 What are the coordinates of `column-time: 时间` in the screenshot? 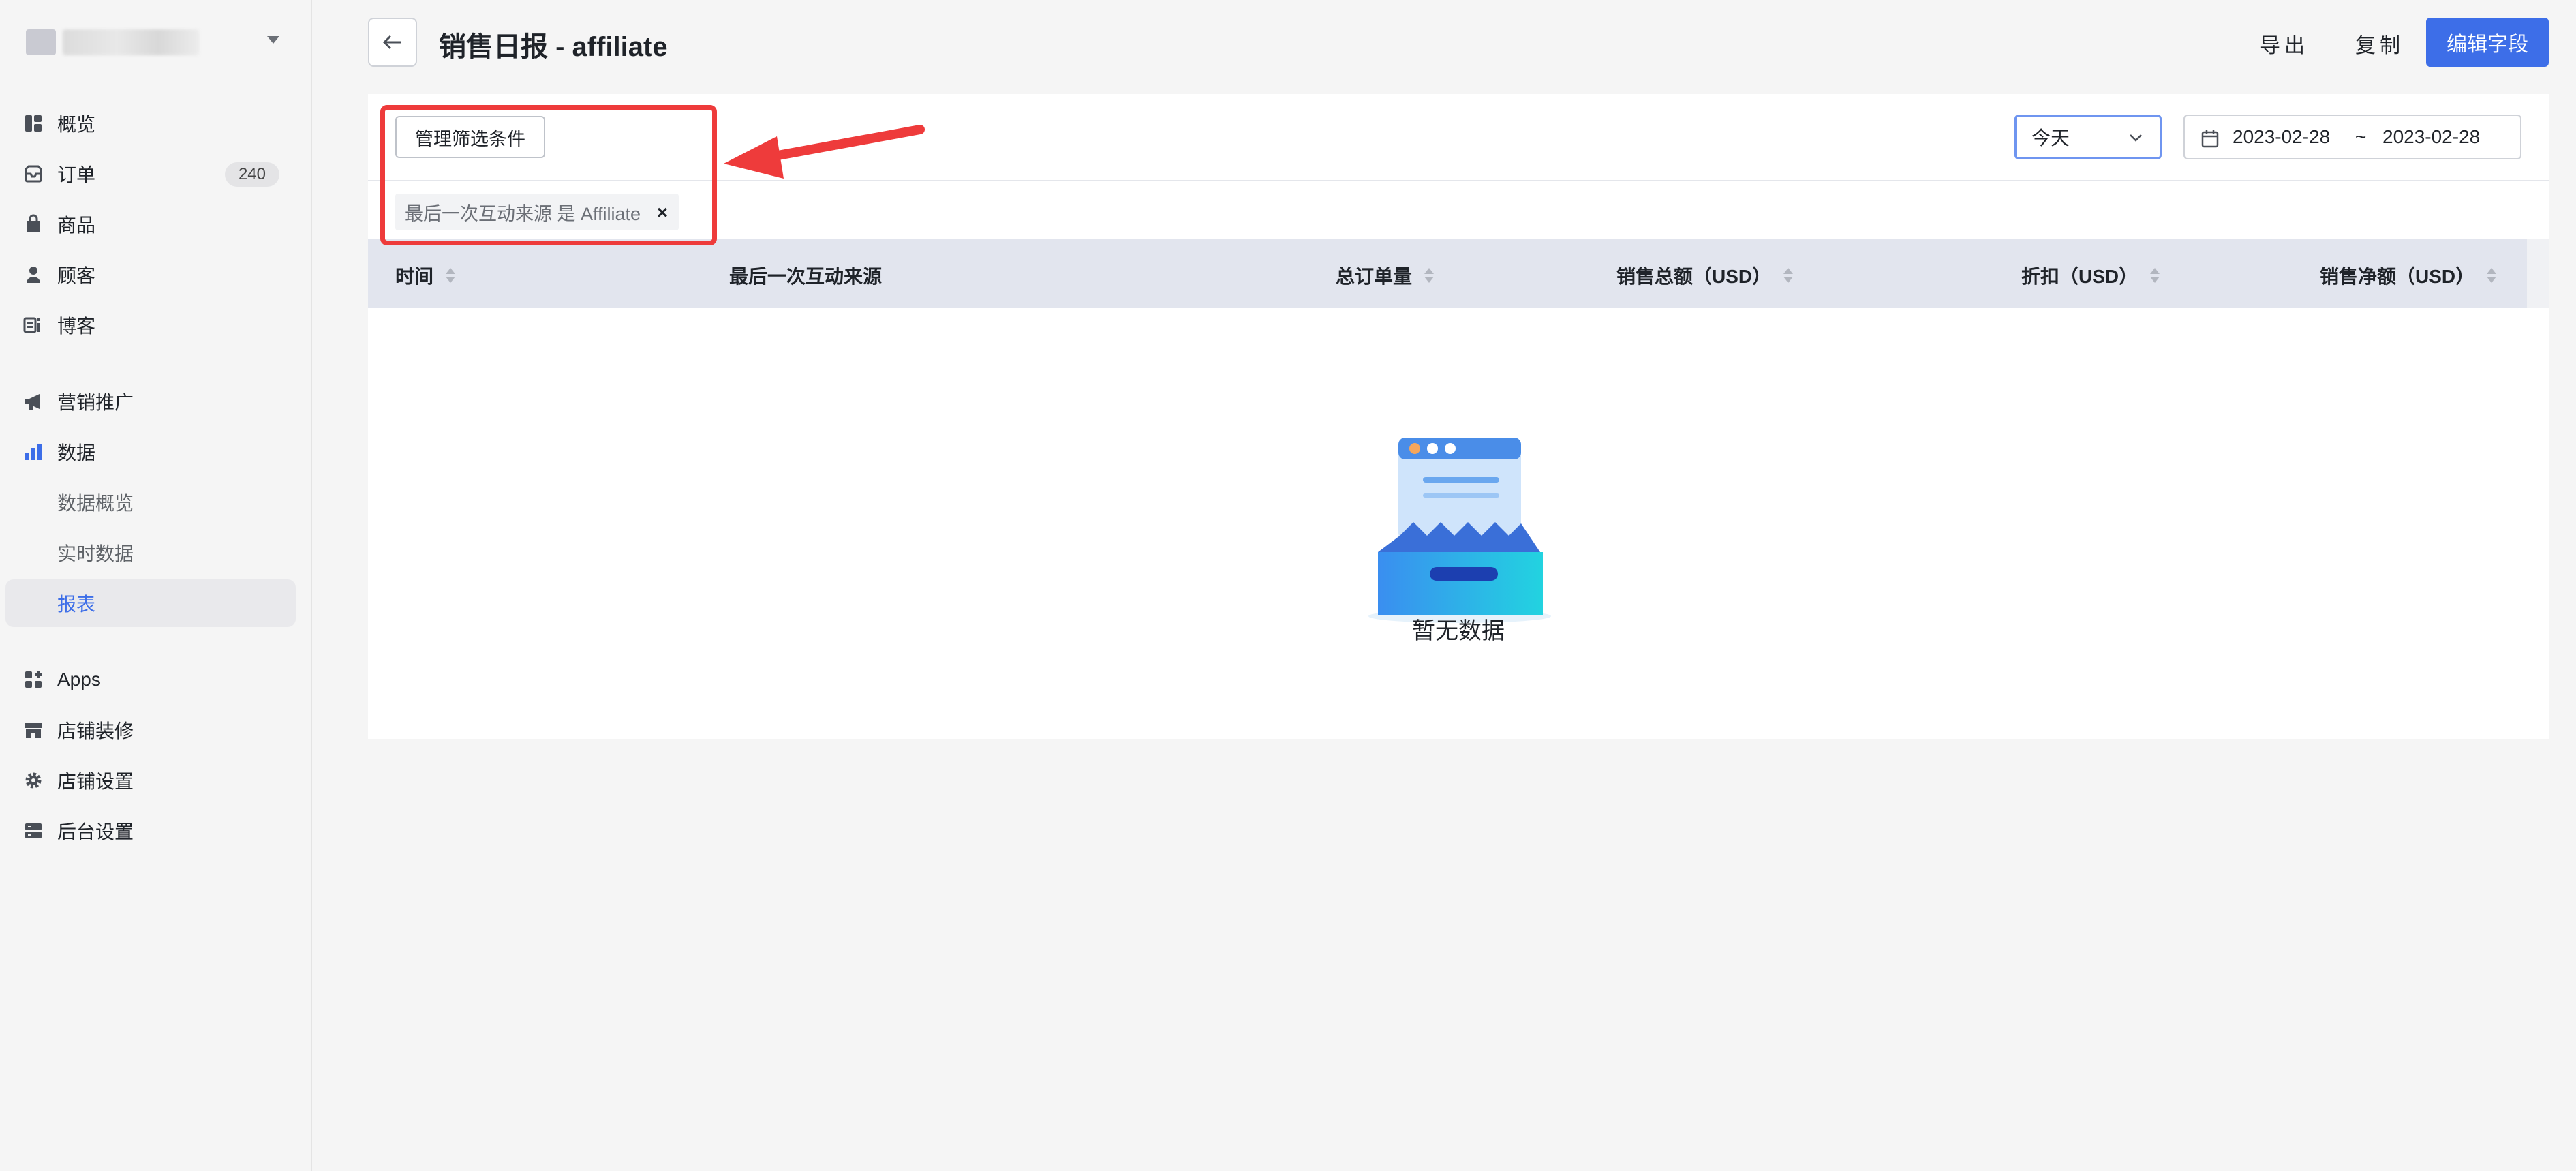 It's located at (425, 275).